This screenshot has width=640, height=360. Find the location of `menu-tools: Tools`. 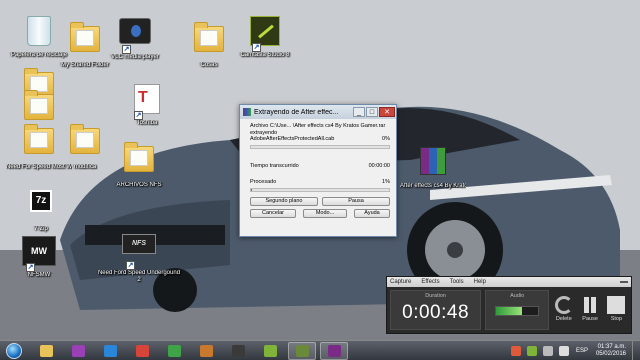

menu-tools: Tools is located at coordinates (457, 282).